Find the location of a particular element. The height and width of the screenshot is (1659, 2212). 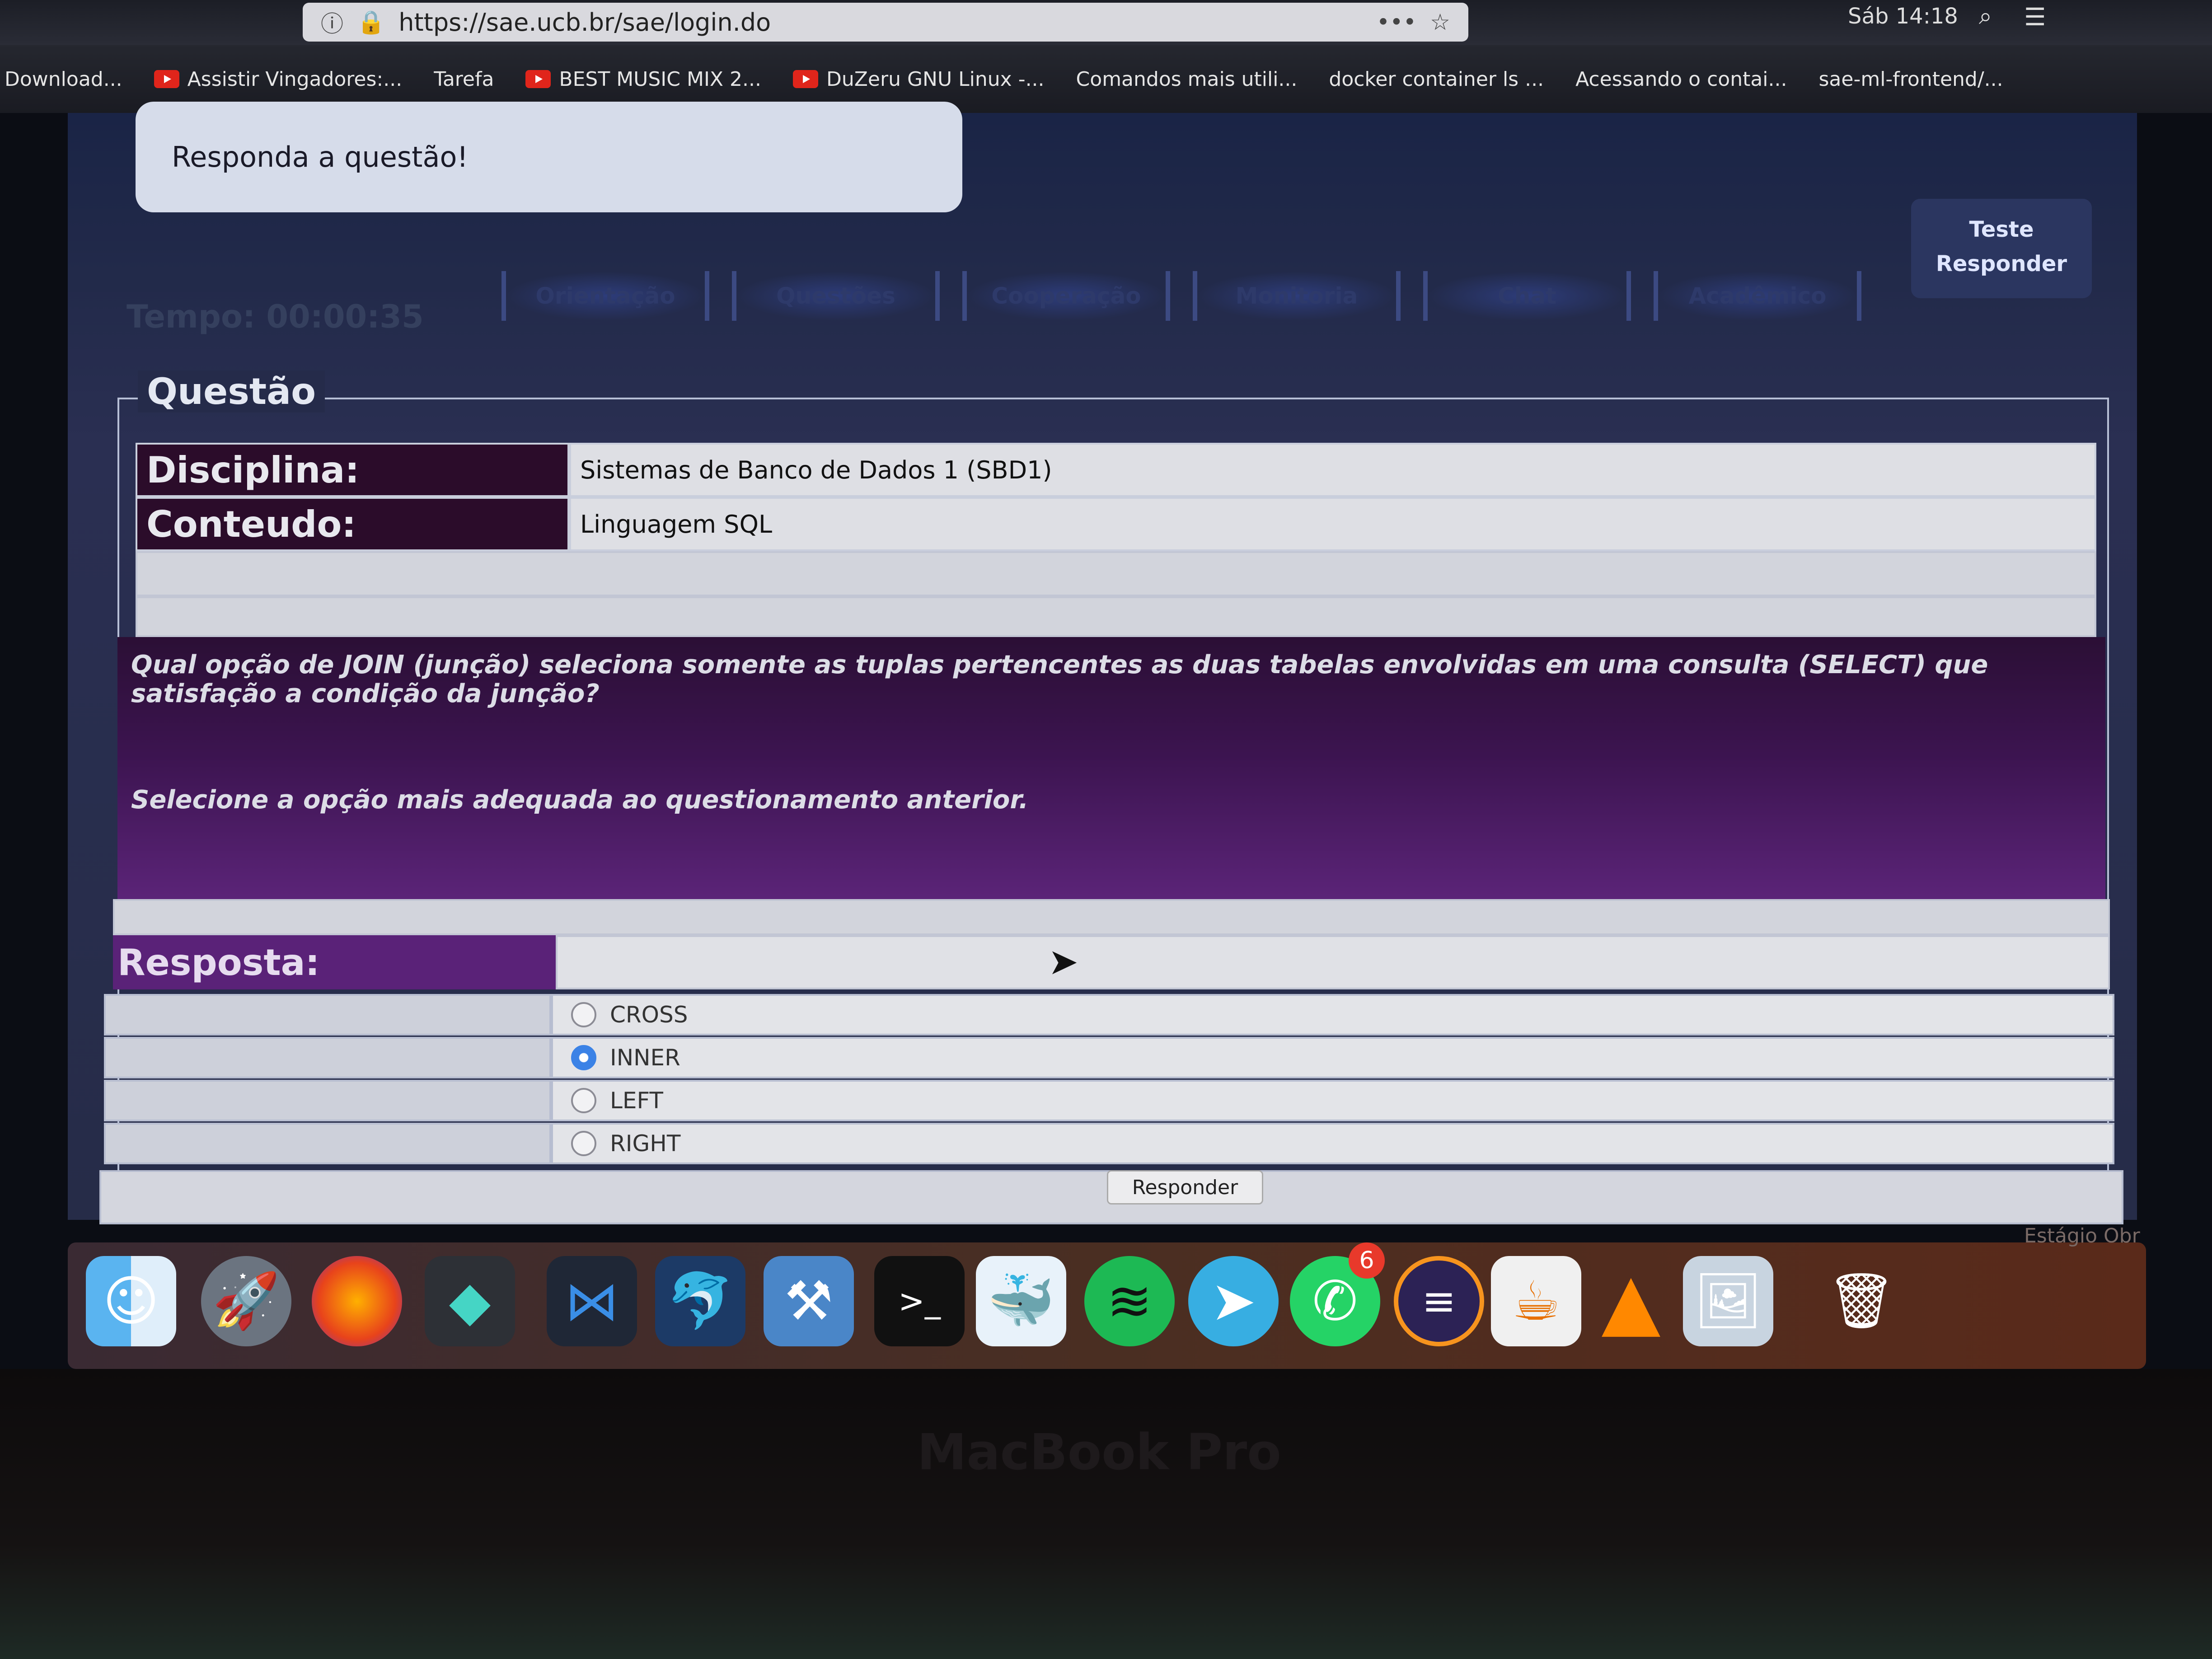

tab-monitoria: Monitoria is located at coordinates (1297, 296).